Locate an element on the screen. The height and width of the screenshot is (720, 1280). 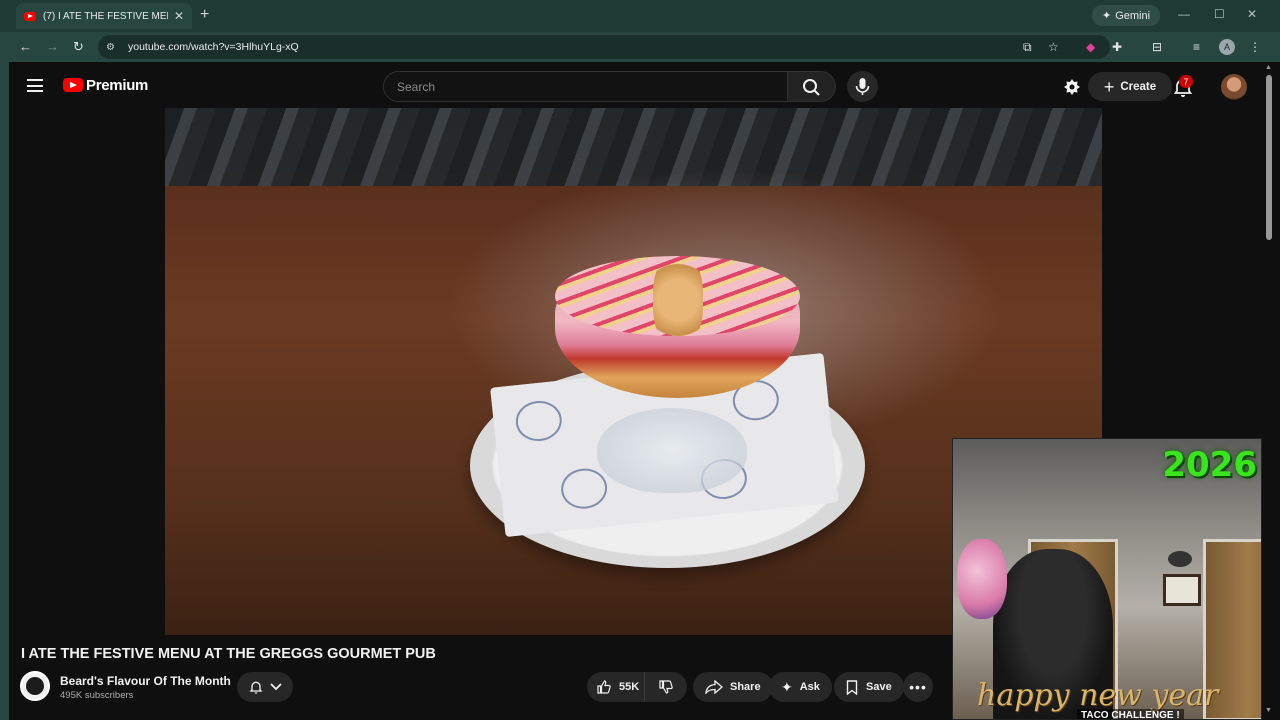
ask-button: ✦ Ask is located at coordinates (800, 687).